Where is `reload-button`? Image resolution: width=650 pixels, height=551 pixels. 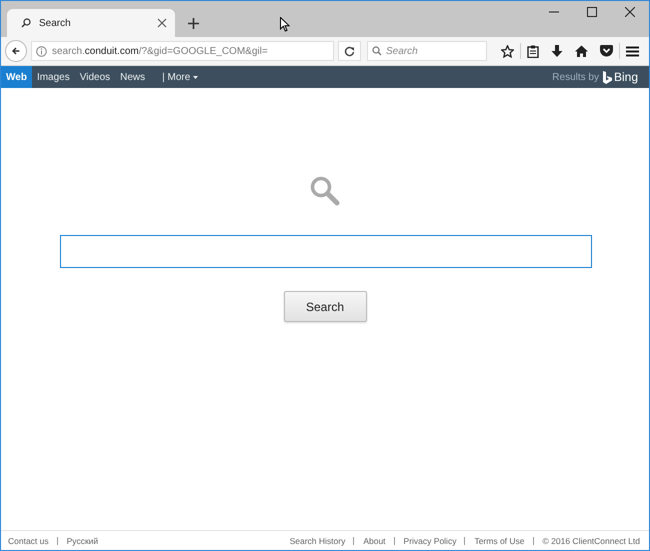
reload-button is located at coordinates (349, 51).